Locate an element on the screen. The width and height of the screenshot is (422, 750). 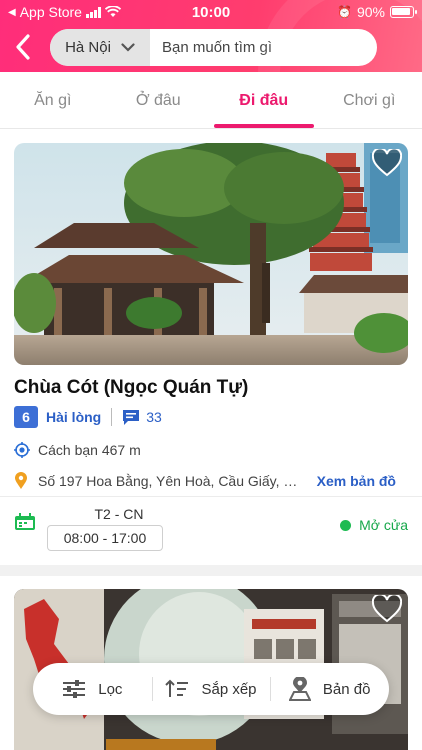
score-badge: 6 is located at coordinates (26, 417).